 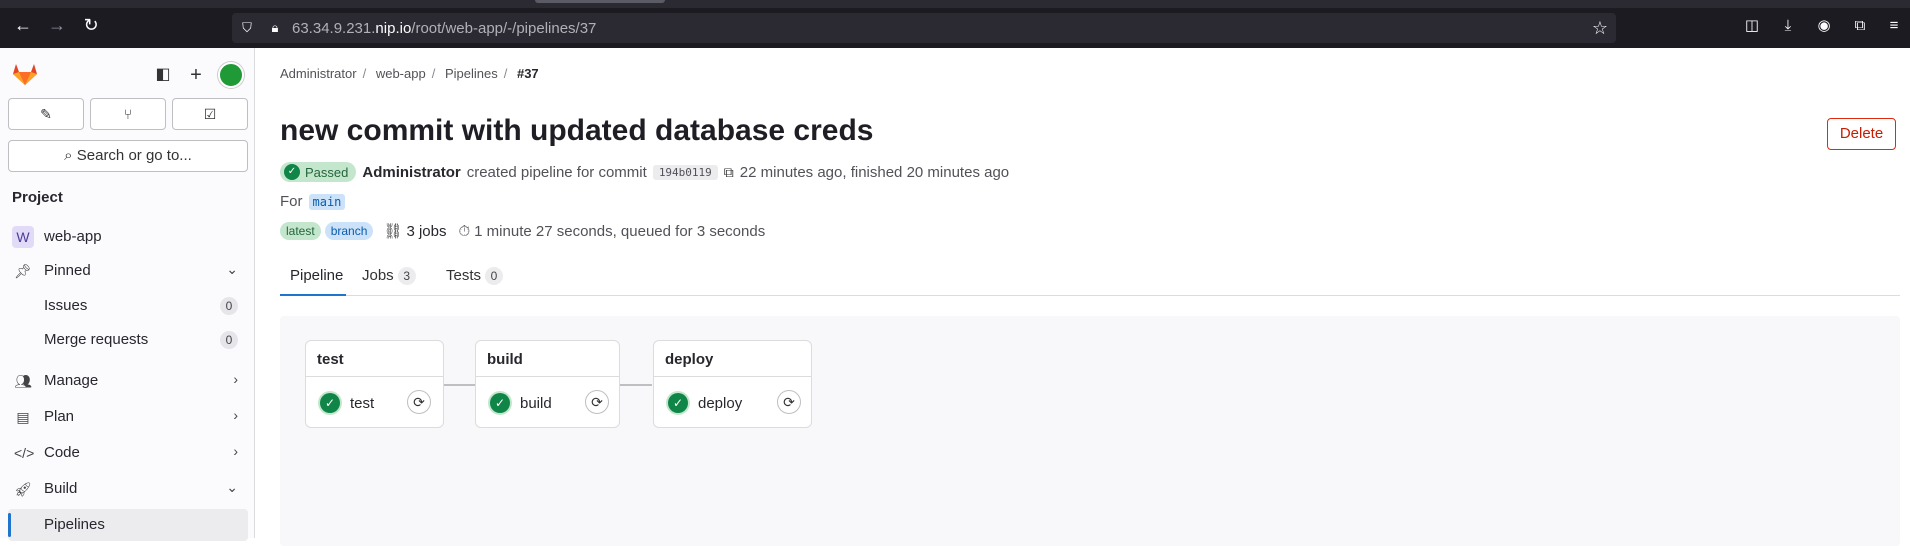 What do you see at coordinates (318, 73) in the screenshot?
I see `breadcrumb-item: Administrator` at bounding box center [318, 73].